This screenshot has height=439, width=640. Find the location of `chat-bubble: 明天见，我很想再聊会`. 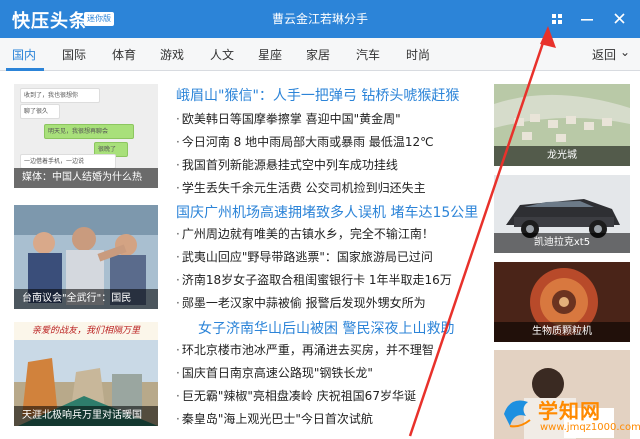

chat-bubble: 明天见，我很想再聊会 is located at coordinates (89, 131).